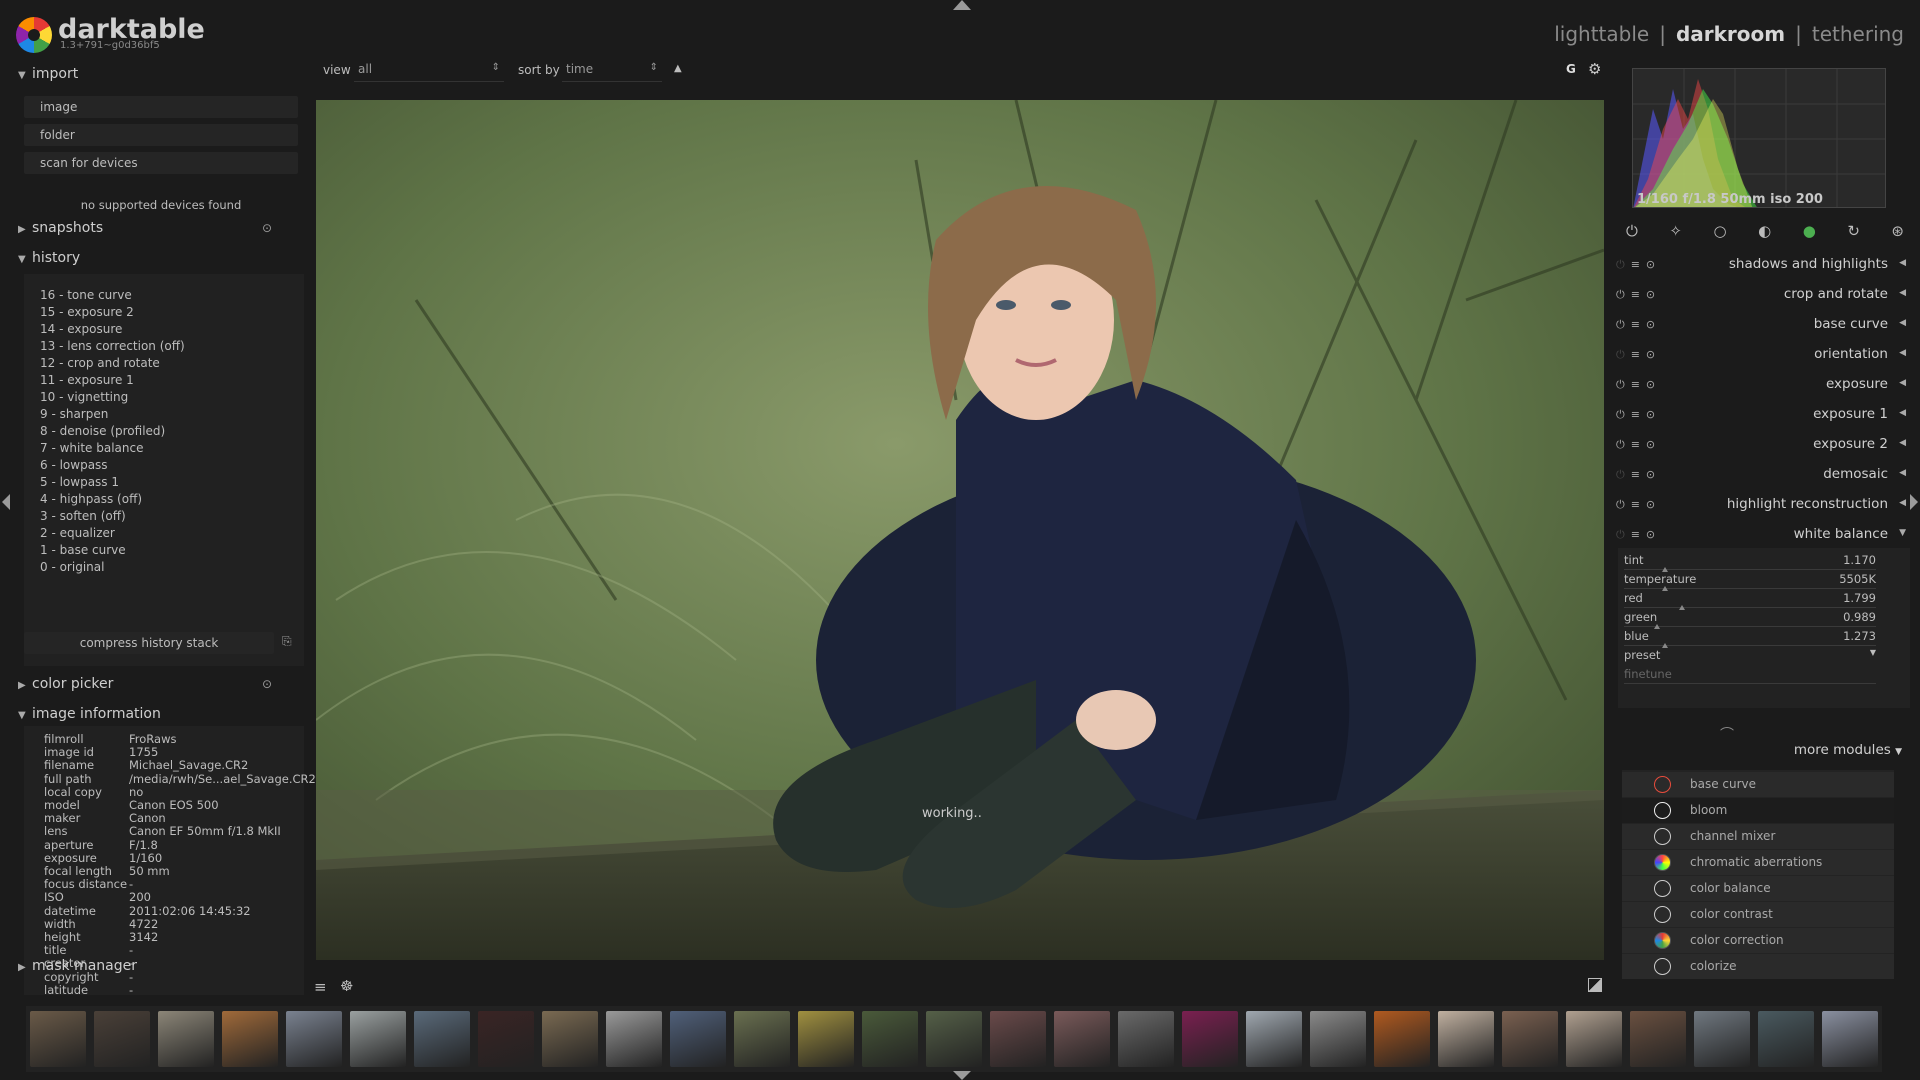 Image resolution: width=1920 pixels, height=1080 pixels. Describe the element at coordinates (962, 5) in the screenshot. I see `collapse-top-panel-arrow` at that location.